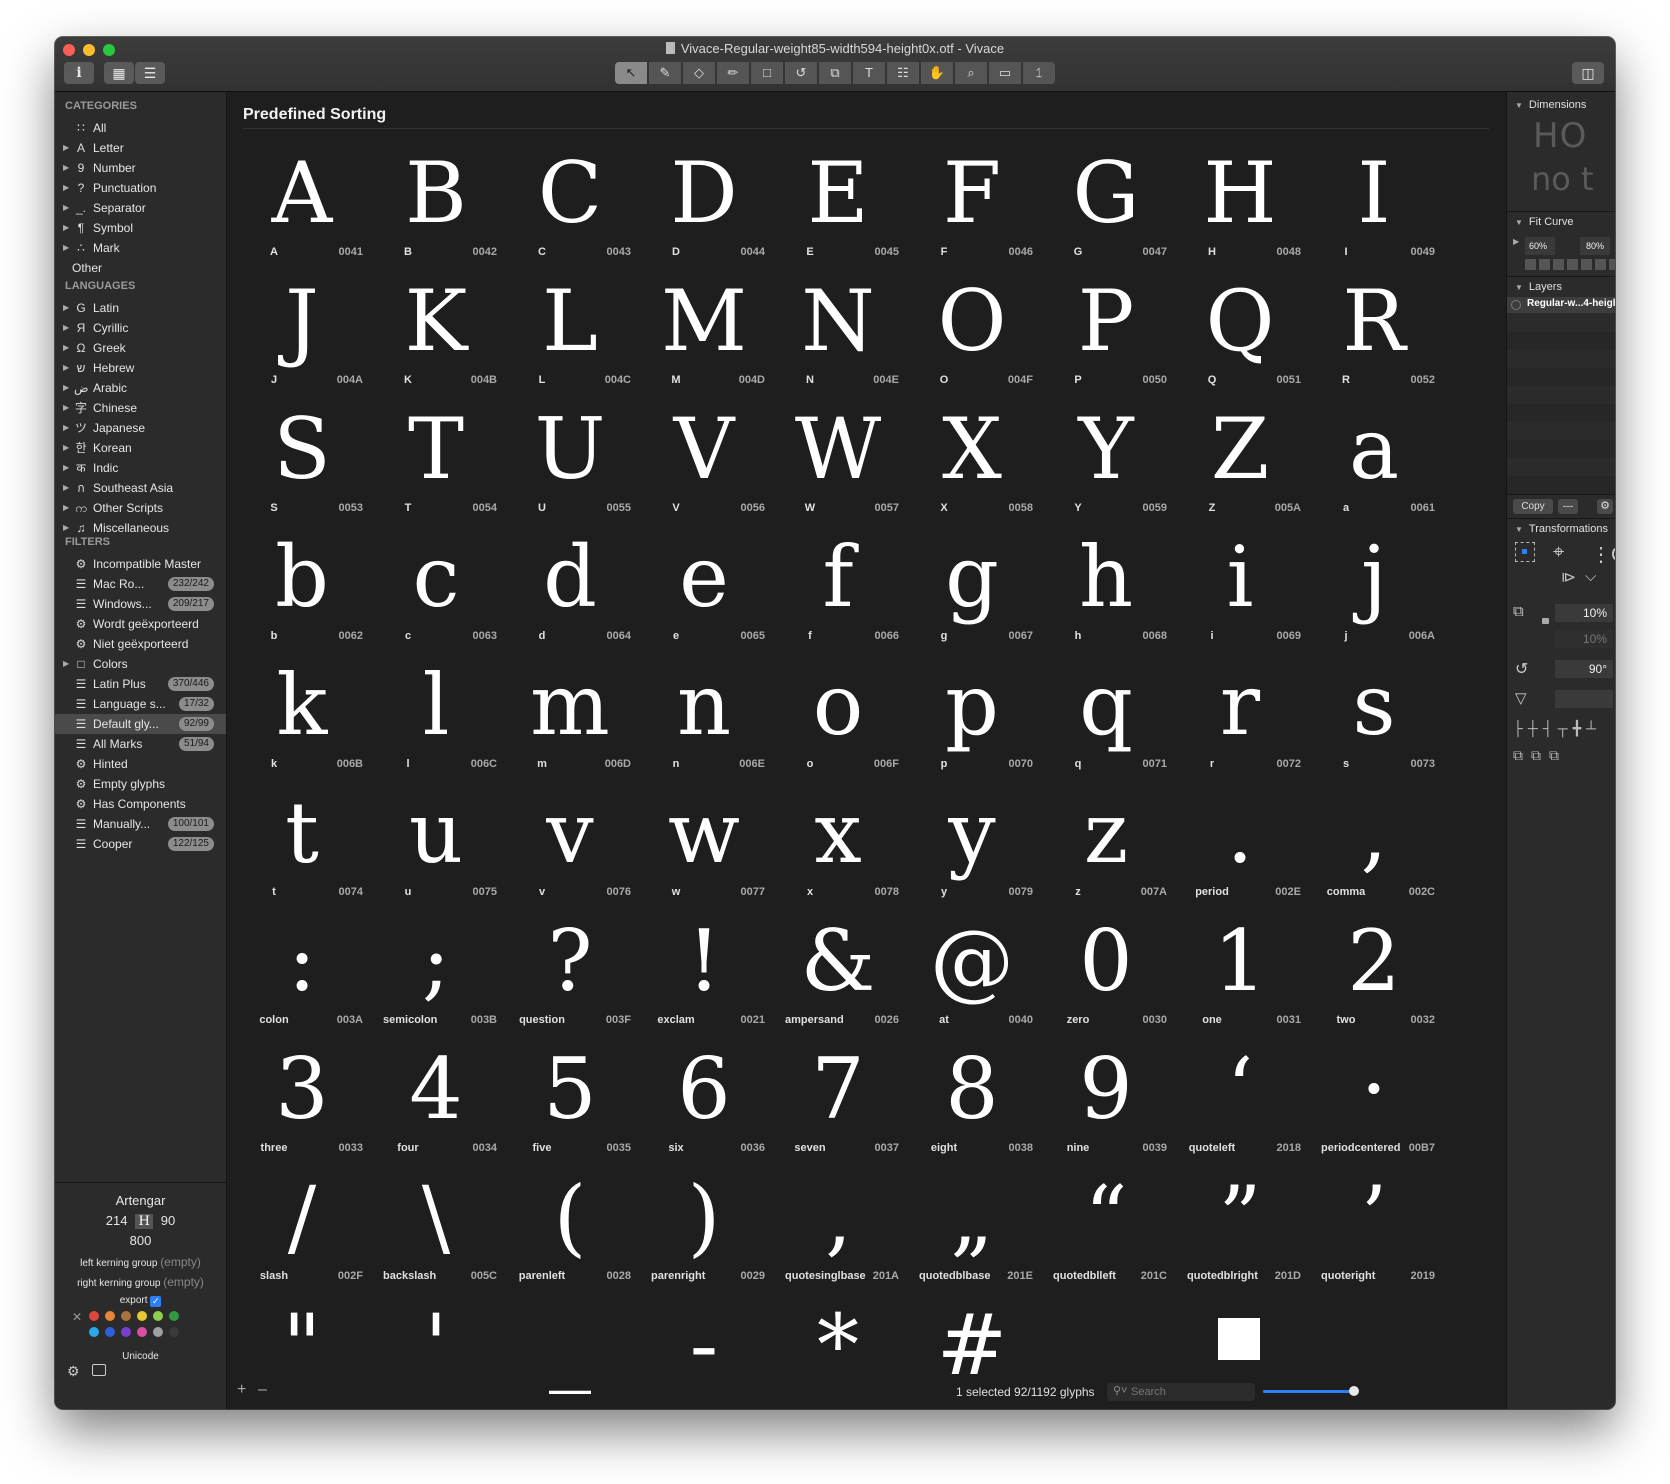  What do you see at coordinates (436, 332) in the screenshot?
I see `glyph-cell: K K 004B` at bounding box center [436, 332].